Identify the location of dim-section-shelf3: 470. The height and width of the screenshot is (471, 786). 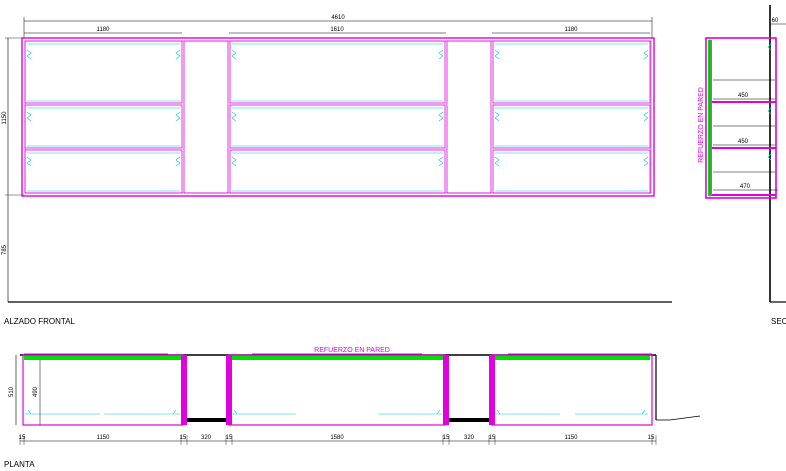
(745, 187).